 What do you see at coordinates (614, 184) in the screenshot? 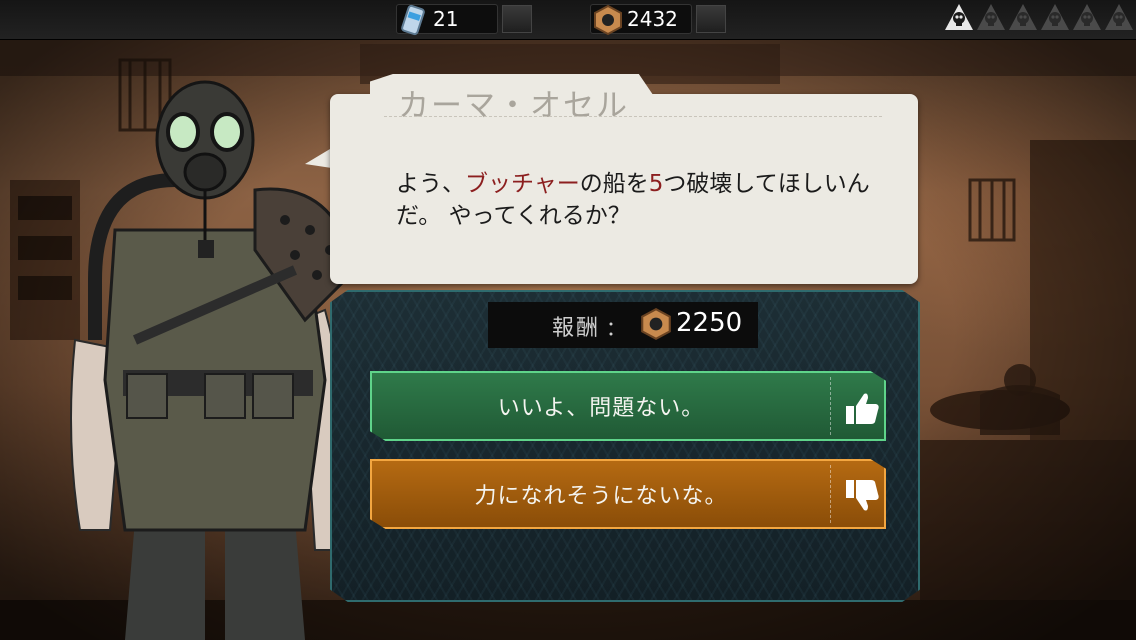
I see `dialog-text-part: の船を` at bounding box center [614, 184].